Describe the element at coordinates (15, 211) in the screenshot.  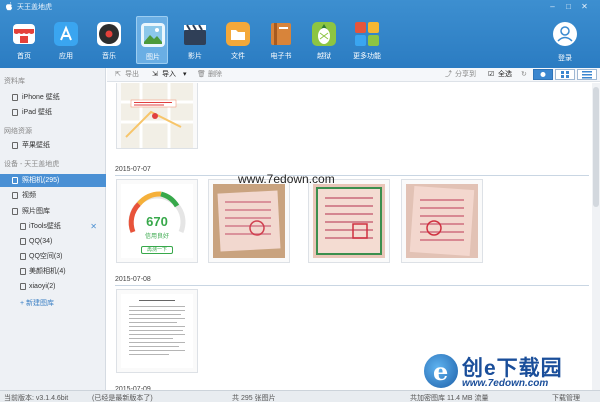
I see `photo-library-icon` at that location.